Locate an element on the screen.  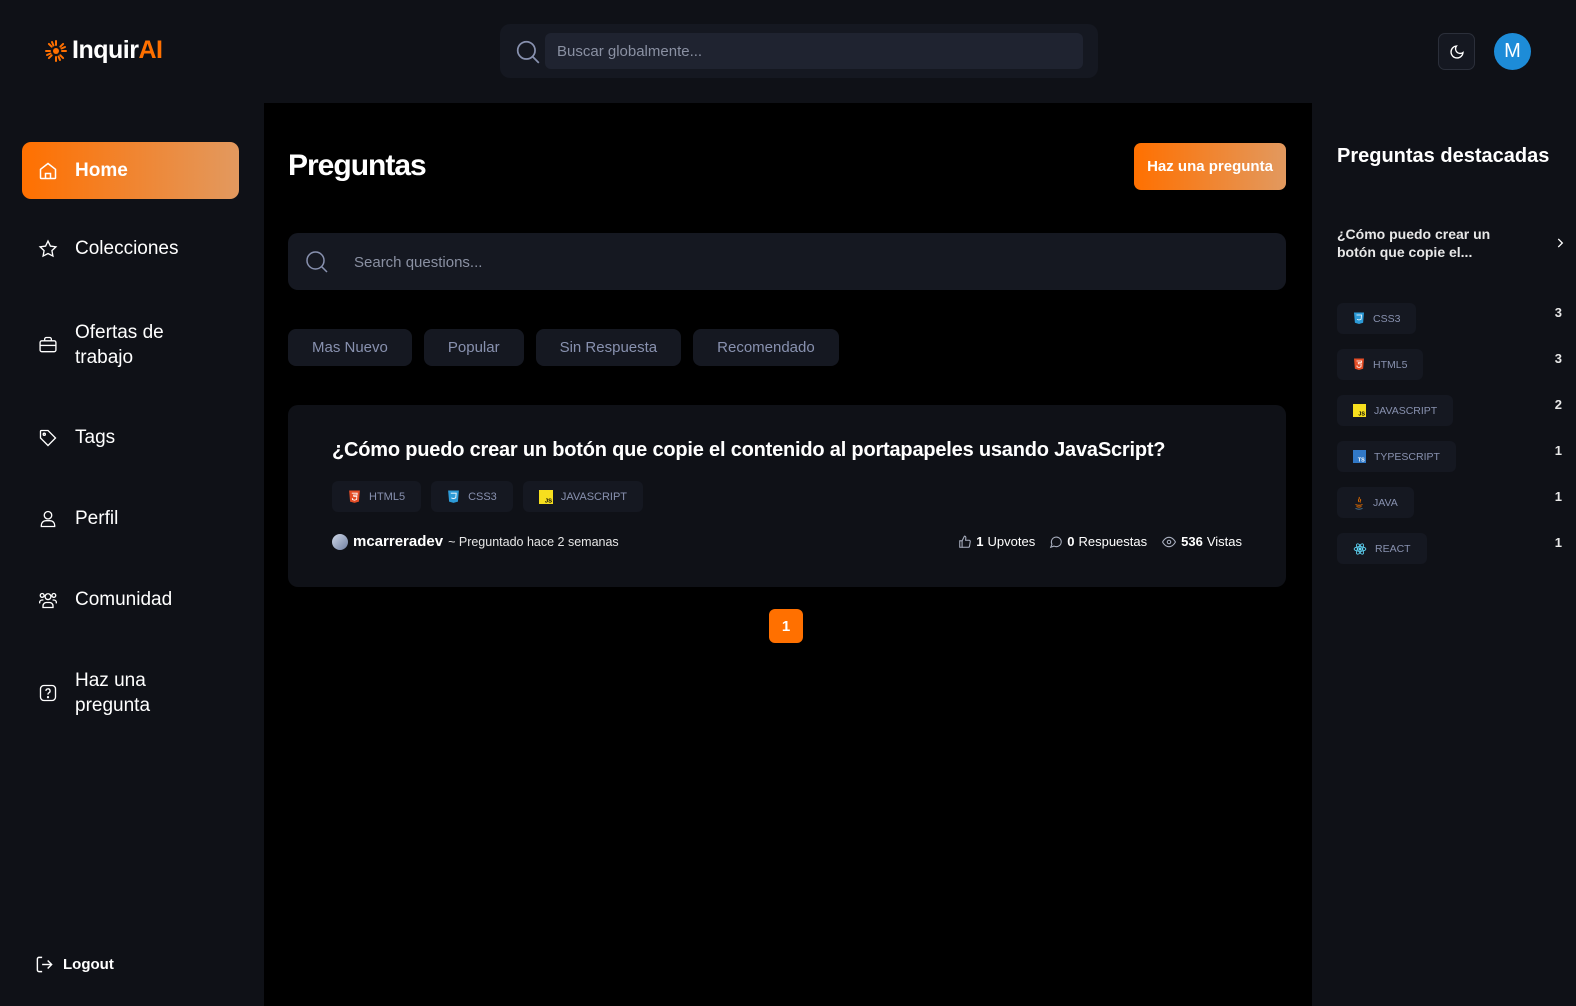
user-avatar: M is located at coordinates (1512, 51).